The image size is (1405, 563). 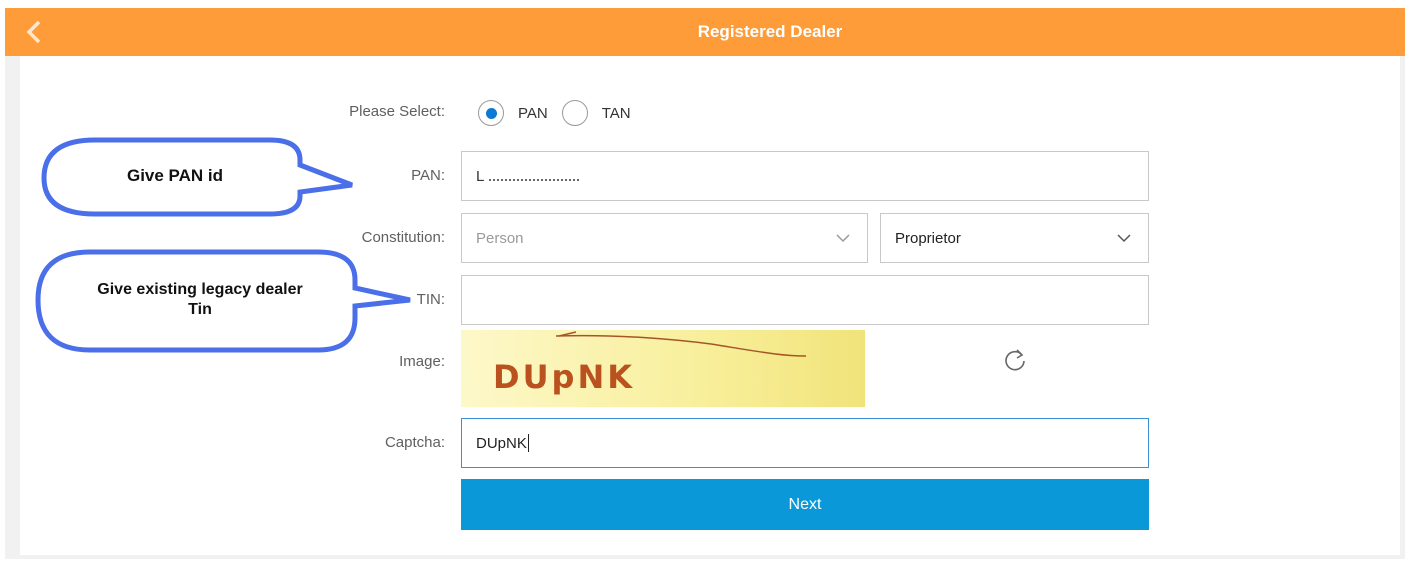 I want to click on captcha-image-text: DUpNK, so click(x=564, y=377).